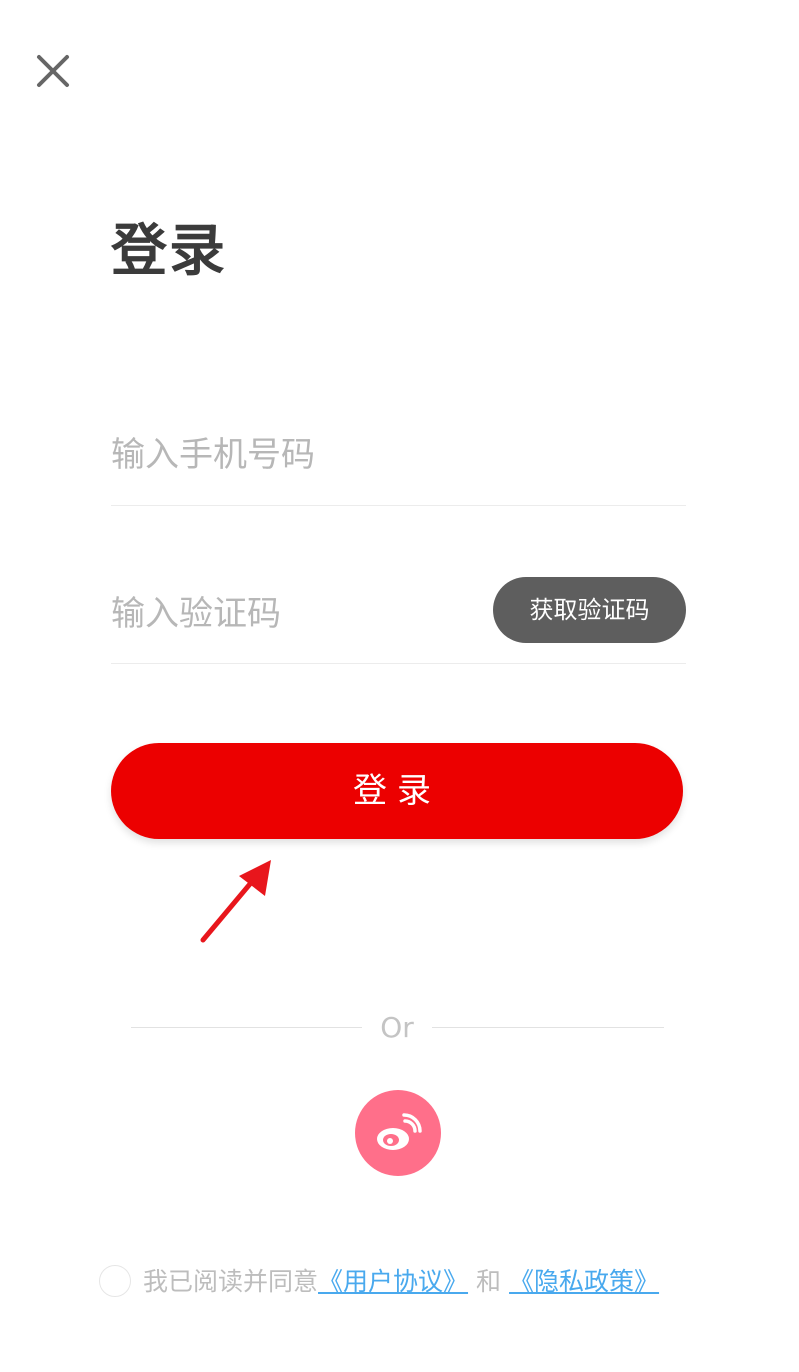 The image size is (799, 1372). I want to click on agreement-and-text: 和, so click(489, 1281).